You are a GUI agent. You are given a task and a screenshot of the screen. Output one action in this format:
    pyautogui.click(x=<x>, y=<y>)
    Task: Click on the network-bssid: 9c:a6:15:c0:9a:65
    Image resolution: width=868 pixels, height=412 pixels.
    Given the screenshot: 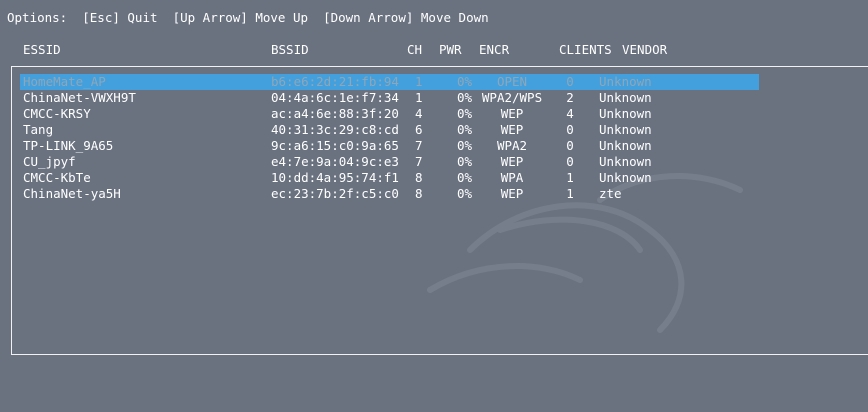 What is the action you would take?
    pyautogui.click(x=335, y=145)
    